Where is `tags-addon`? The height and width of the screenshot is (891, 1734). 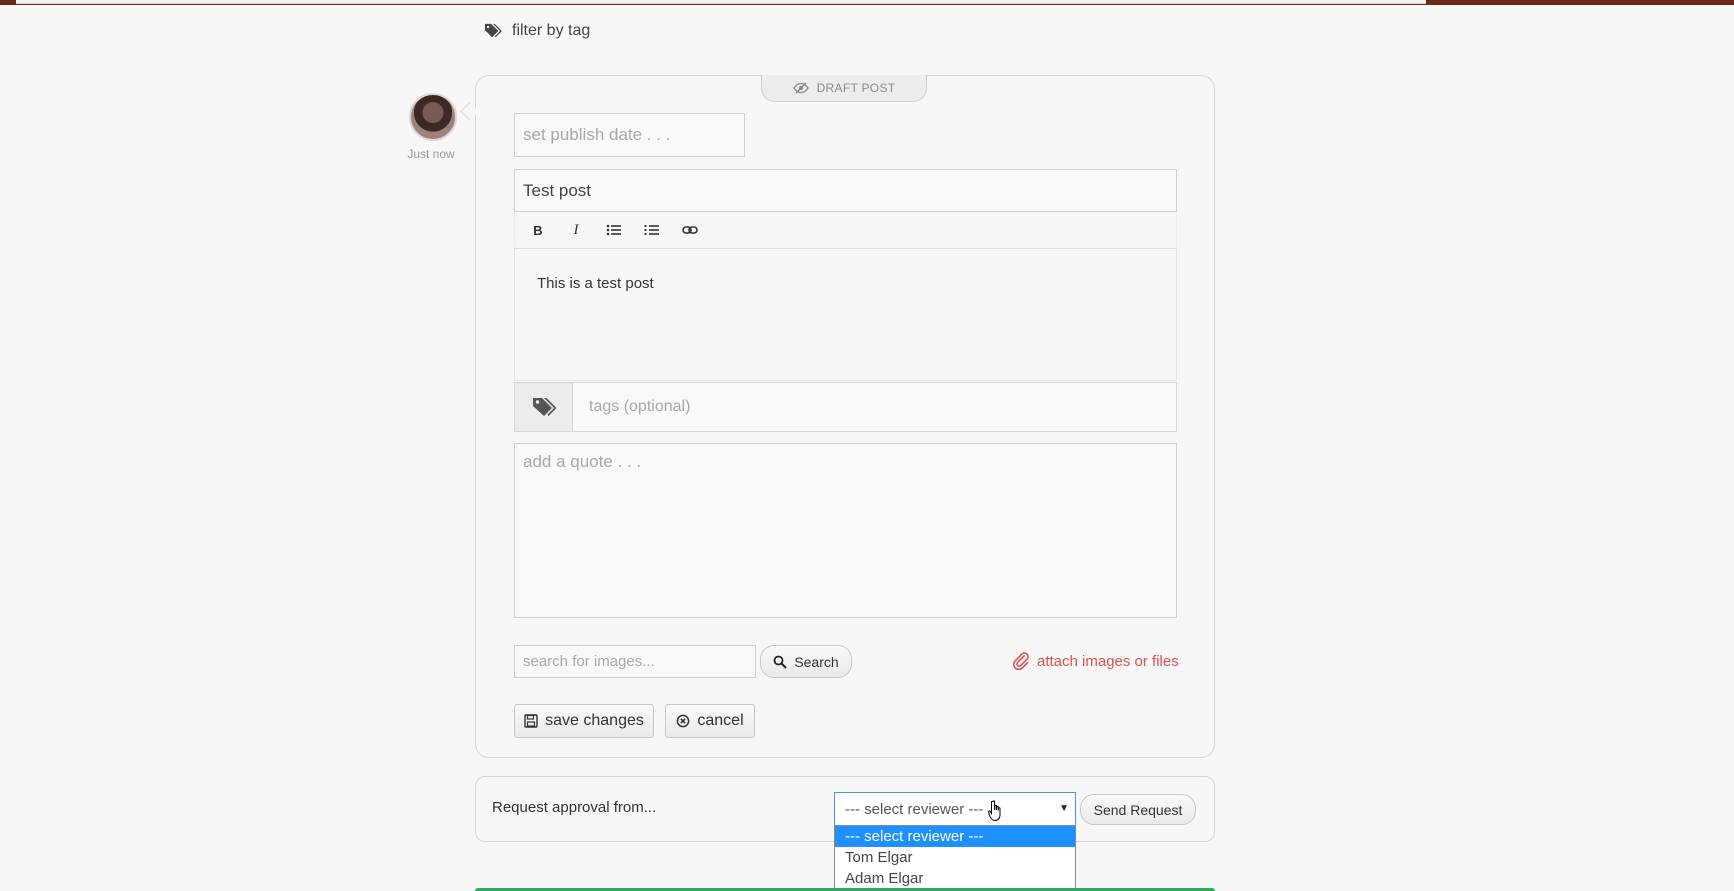
tags-addon is located at coordinates (544, 407).